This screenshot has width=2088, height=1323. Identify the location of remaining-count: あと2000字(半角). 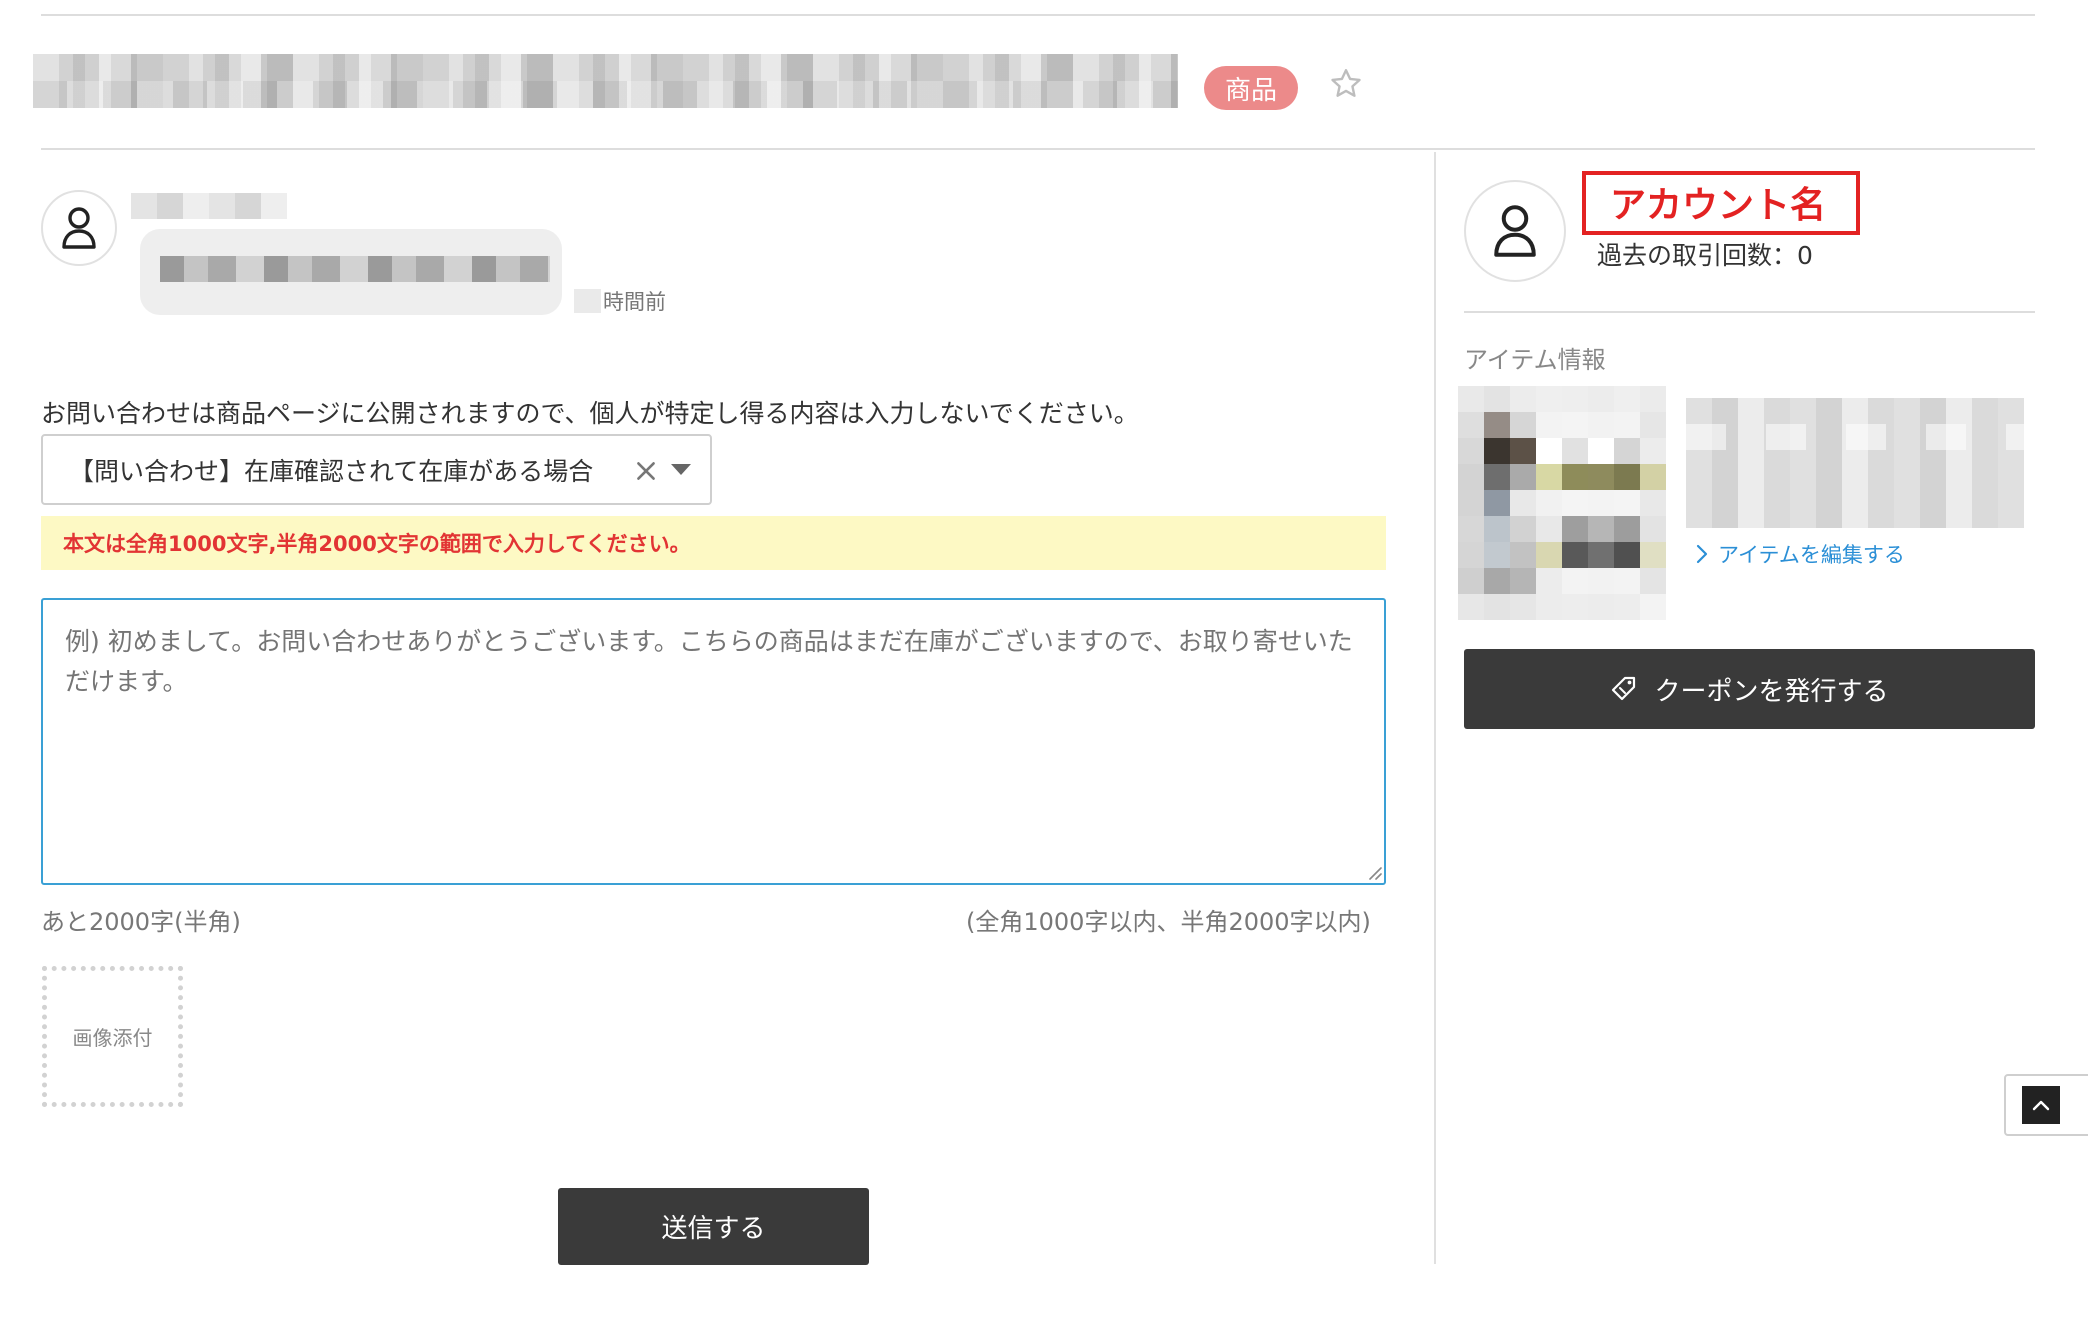
(141, 922).